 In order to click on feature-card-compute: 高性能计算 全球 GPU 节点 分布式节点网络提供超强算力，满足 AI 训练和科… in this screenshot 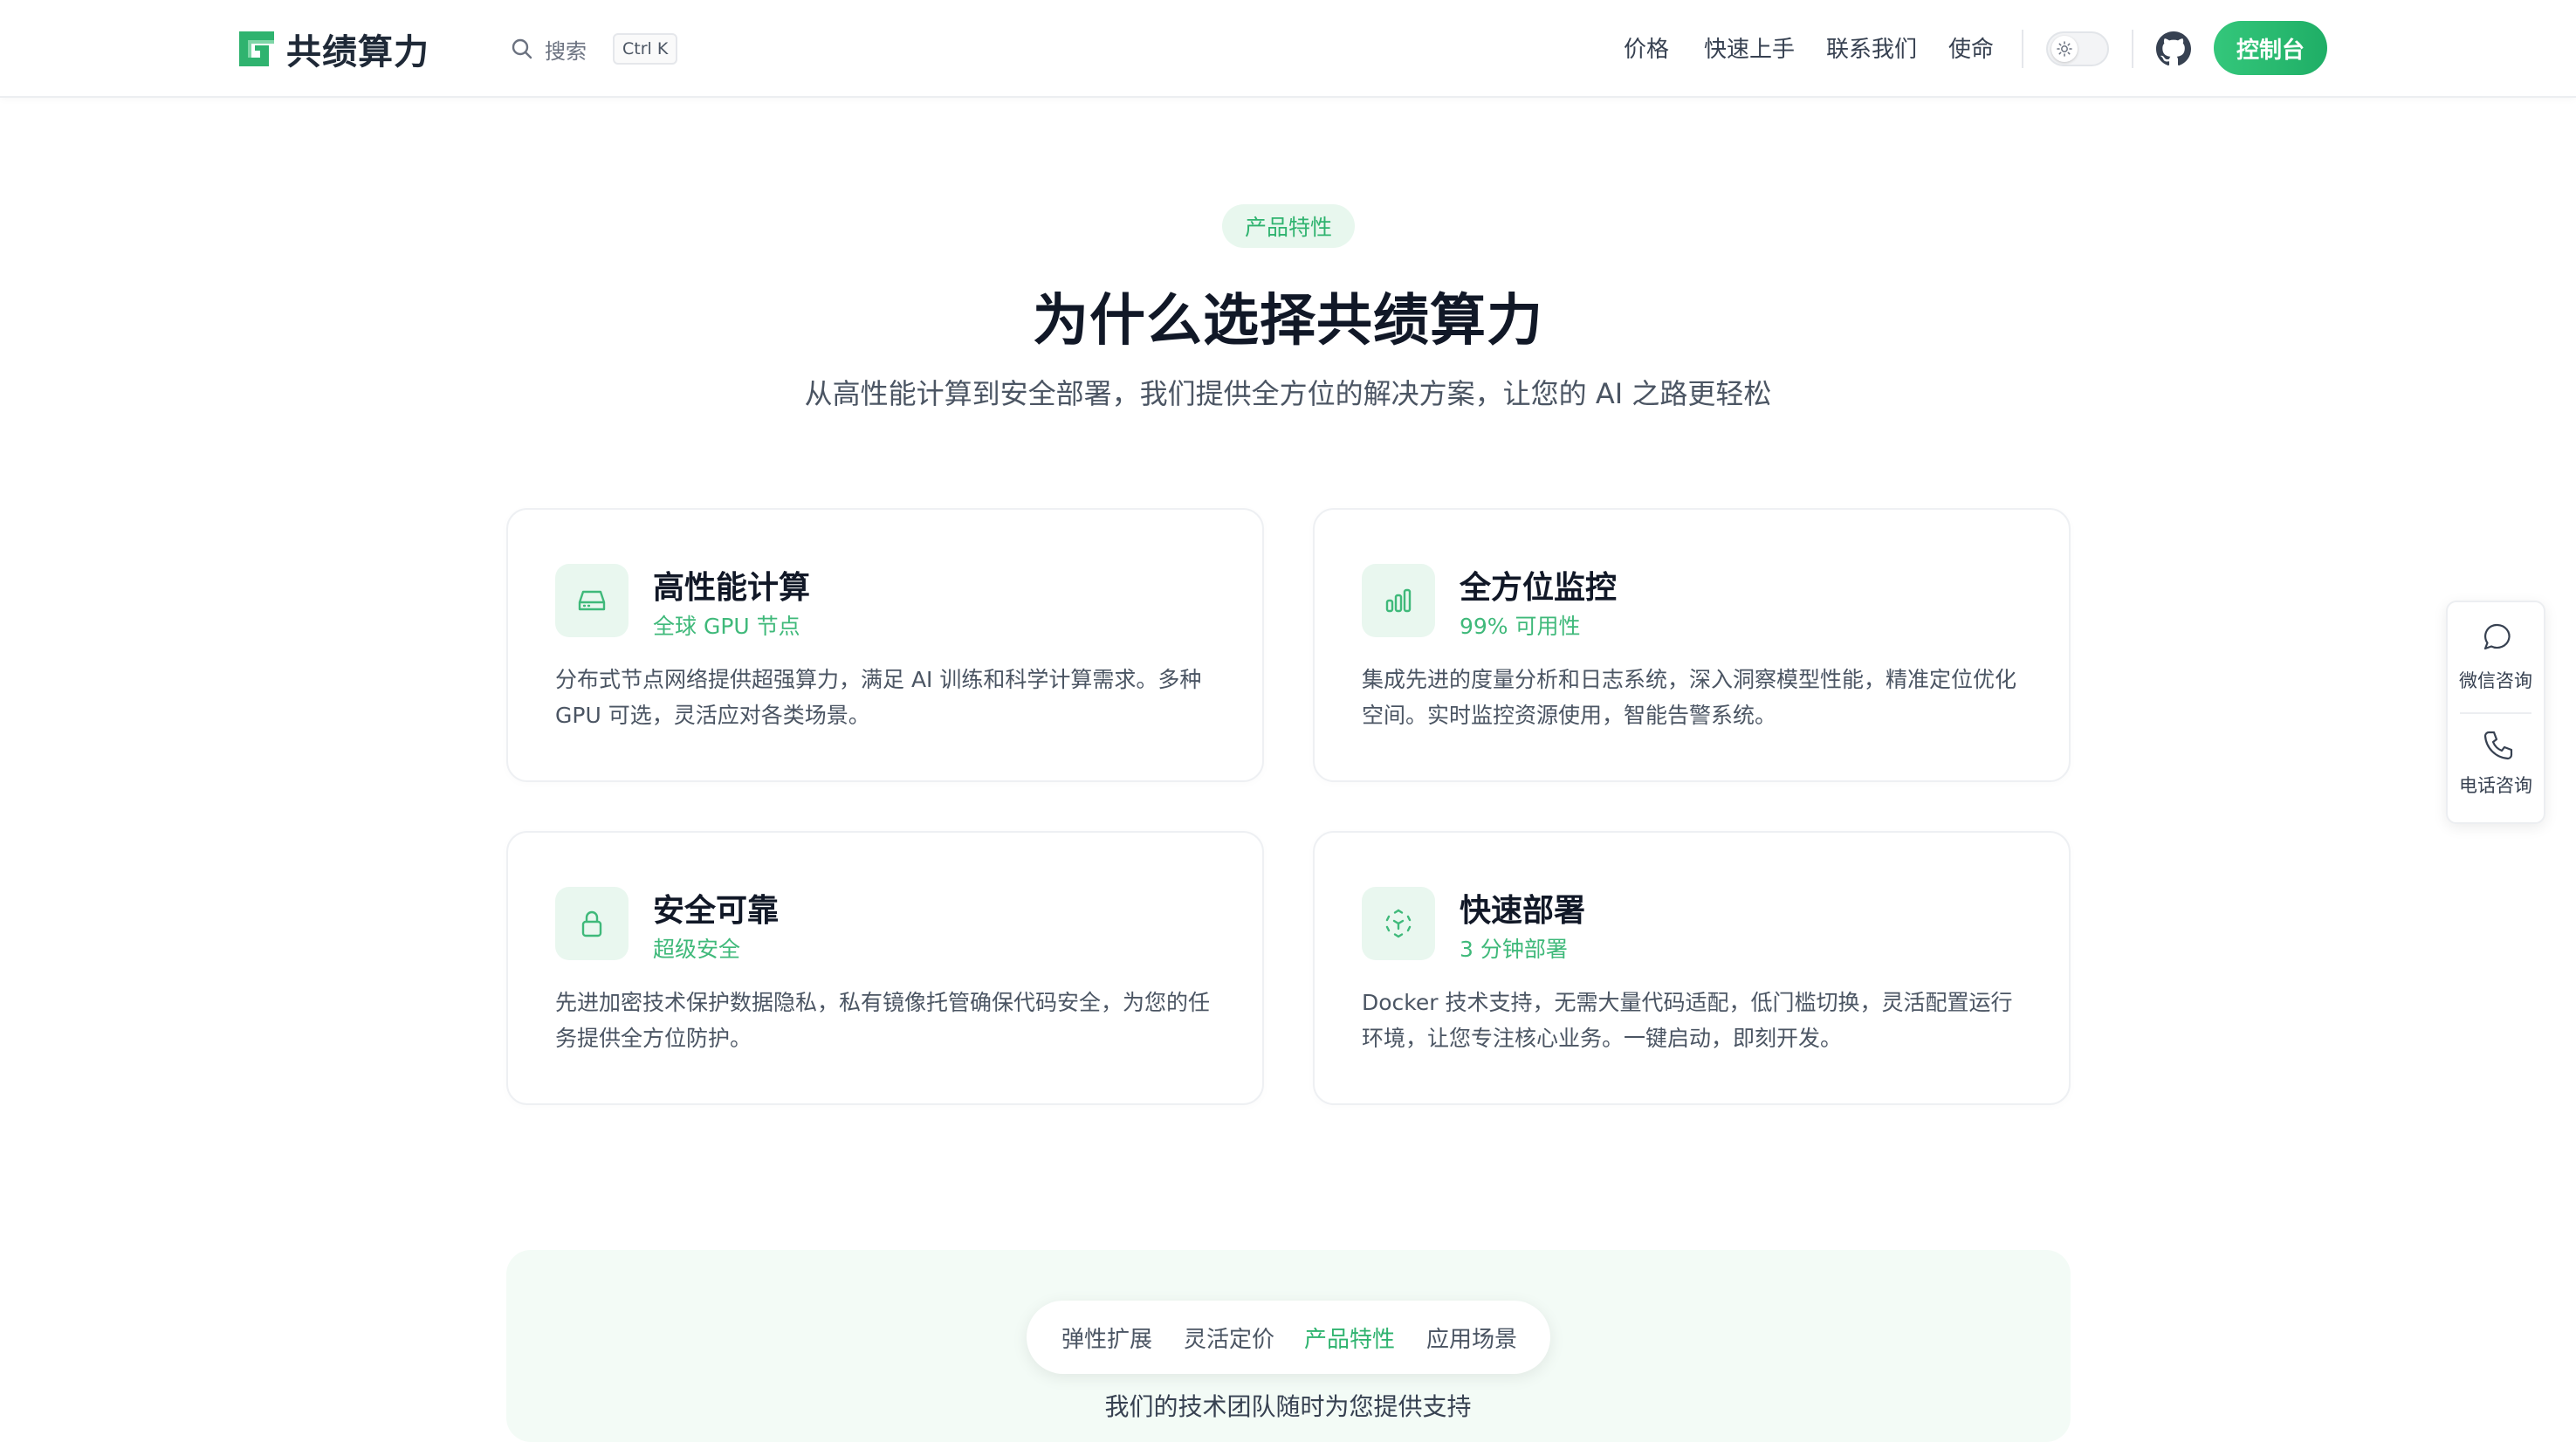, I will do `click(885, 645)`.